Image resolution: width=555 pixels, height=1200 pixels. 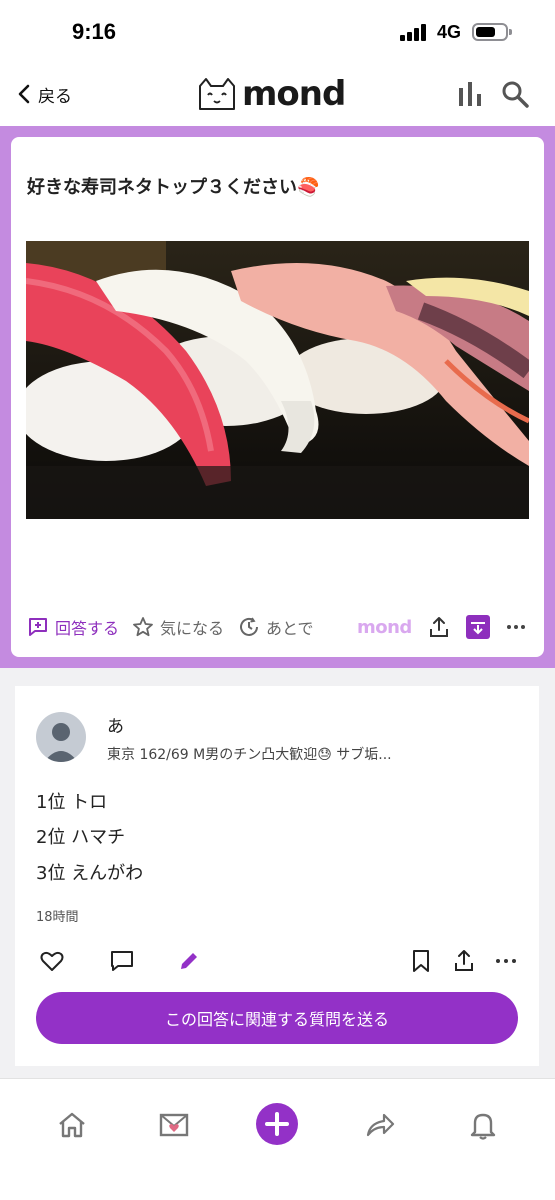 What do you see at coordinates (189, 961) in the screenshot?
I see `edit-icon` at bounding box center [189, 961].